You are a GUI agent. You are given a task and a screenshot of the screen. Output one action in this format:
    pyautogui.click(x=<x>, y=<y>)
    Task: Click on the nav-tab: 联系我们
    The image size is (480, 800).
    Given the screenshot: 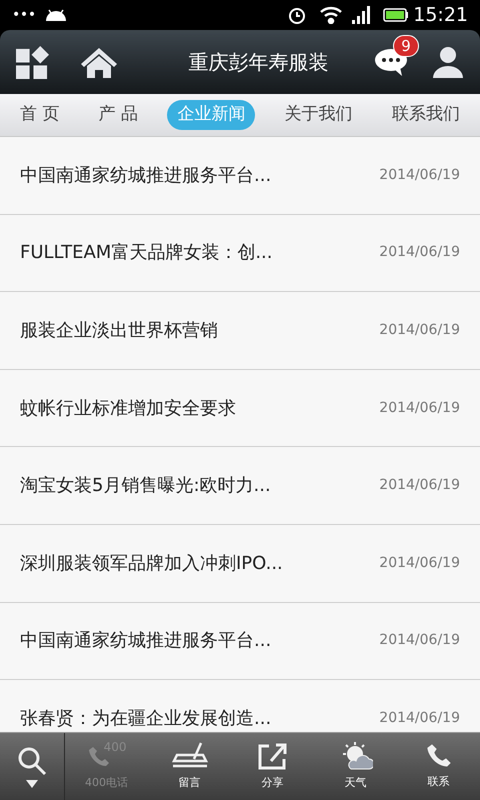 What is the action you would take?
    pyautogui.click(x=426, y=115)
    